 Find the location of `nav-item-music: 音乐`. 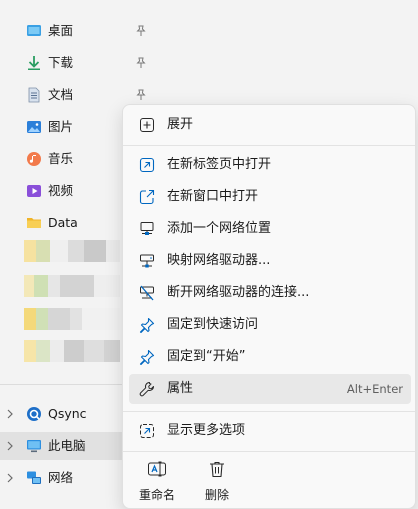

nav-item-music: 音乐 is located at coordinates (61, 159).